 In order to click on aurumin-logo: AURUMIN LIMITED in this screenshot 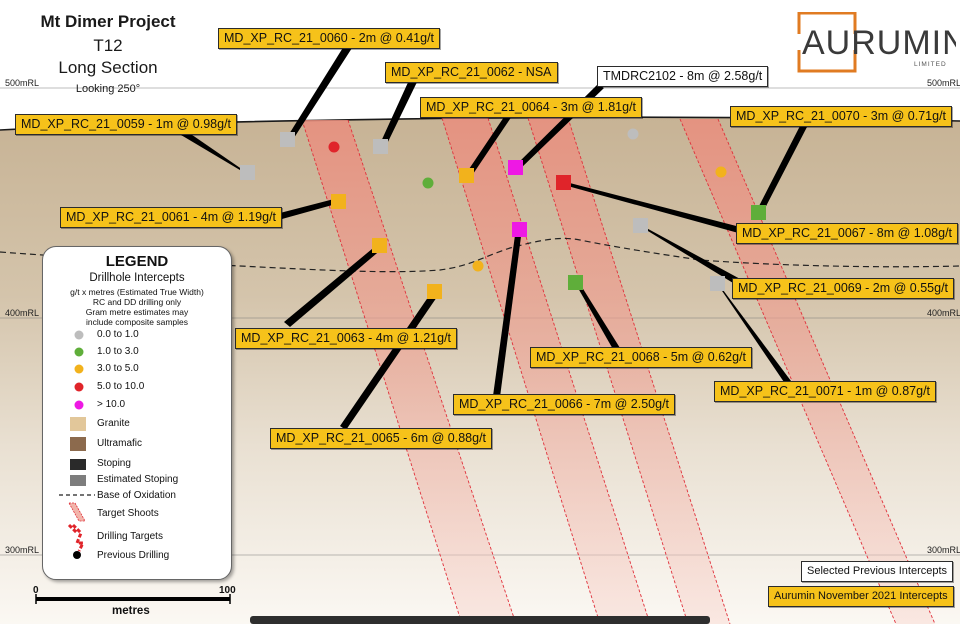, I will do `click(878, 42)`.